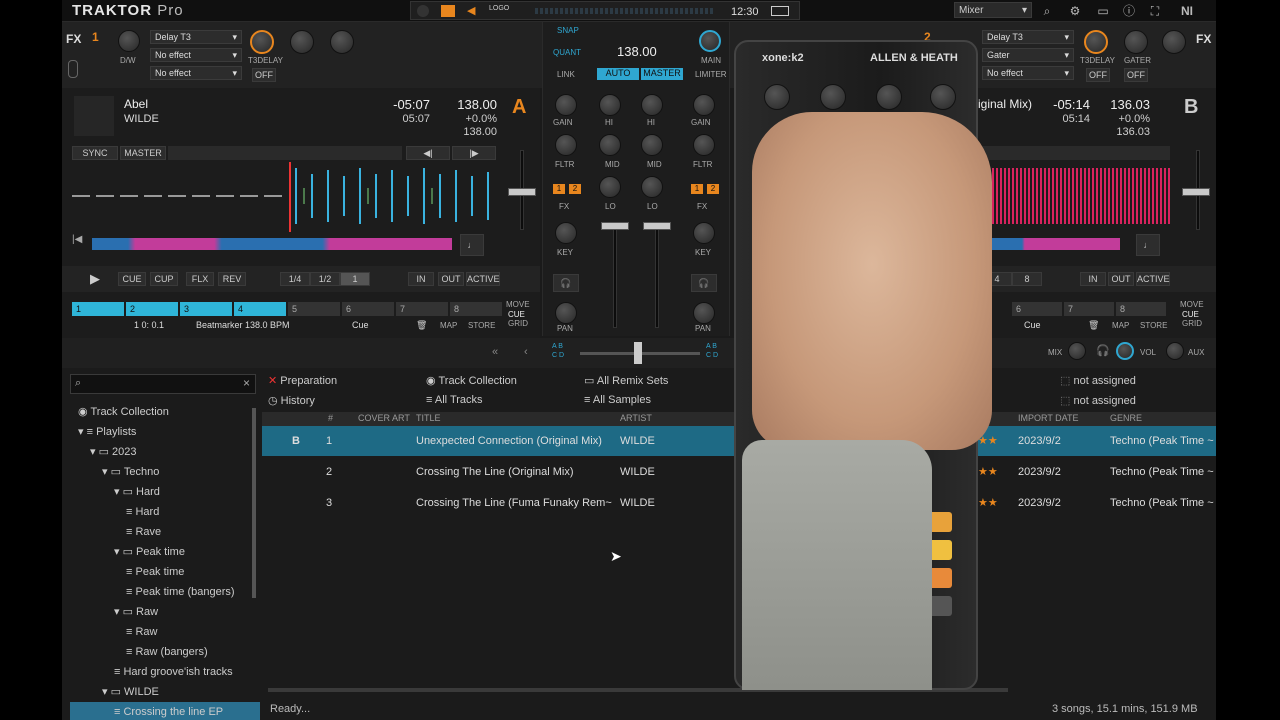 The width and height of the screenshot is (1280, 720). Describe the element at coordinates (260, 309) in the screenshot. I see `hotcue-4: 4` at that location.